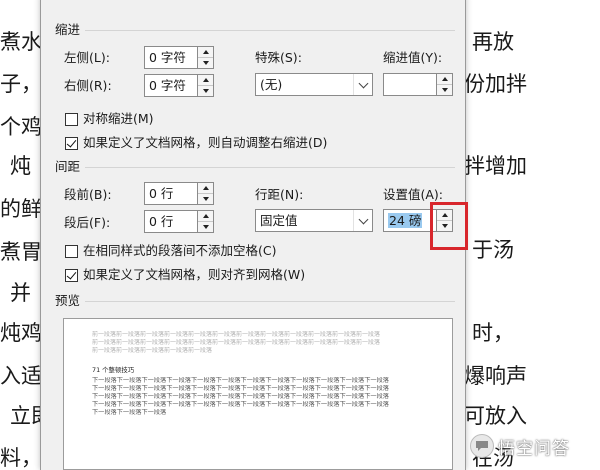 Image resolution: width=600 pixels, height=470 pixels. What do you see at coordinates (171, 221) in the screenshot?
I see `spacing-after-input: 0 行` at bounding box center [171, 221].